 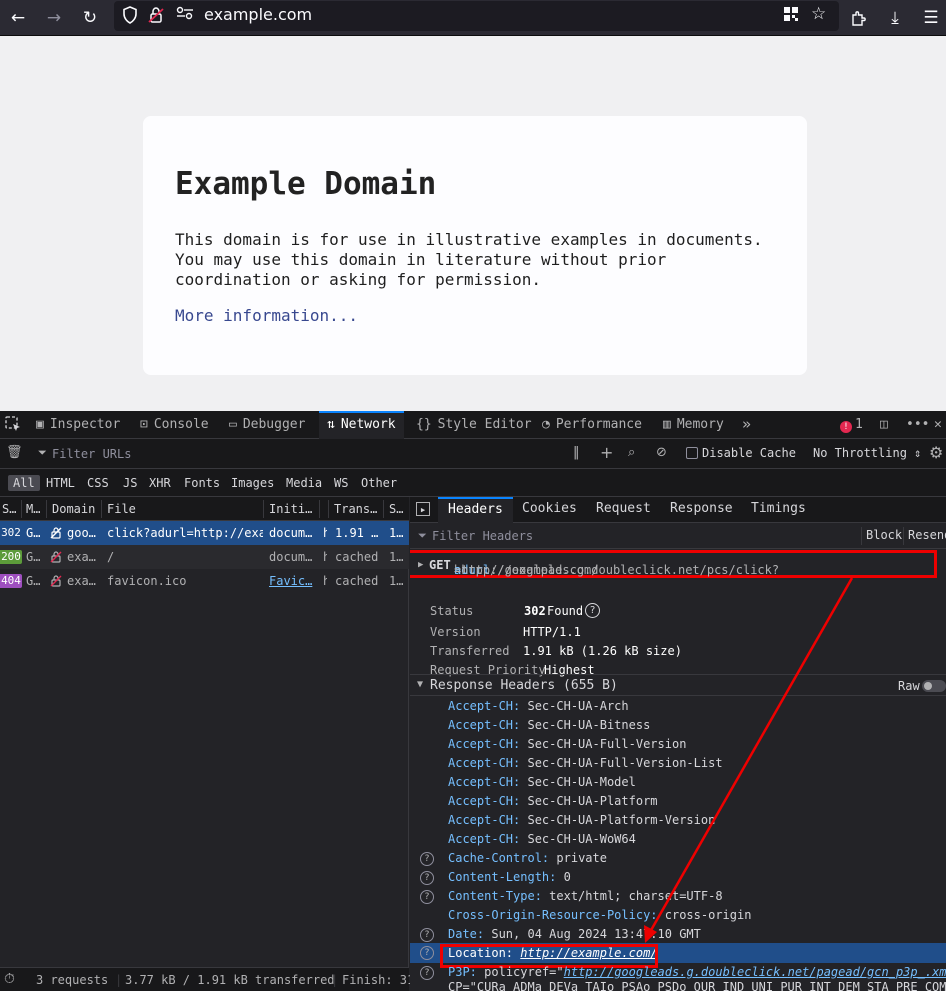 I want to click on dock-side-icon: ◫, so click(x=884, y=425).